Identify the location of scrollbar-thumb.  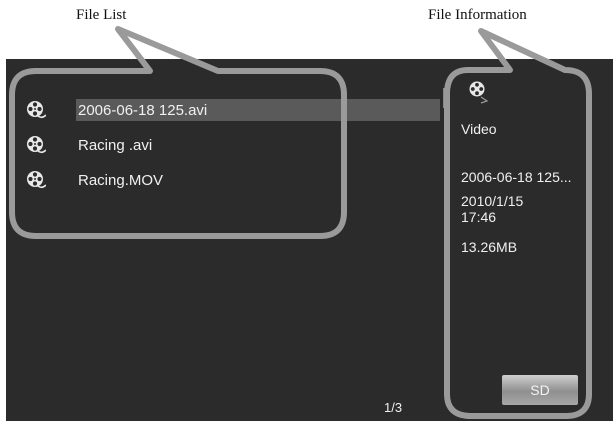
(446, 98).